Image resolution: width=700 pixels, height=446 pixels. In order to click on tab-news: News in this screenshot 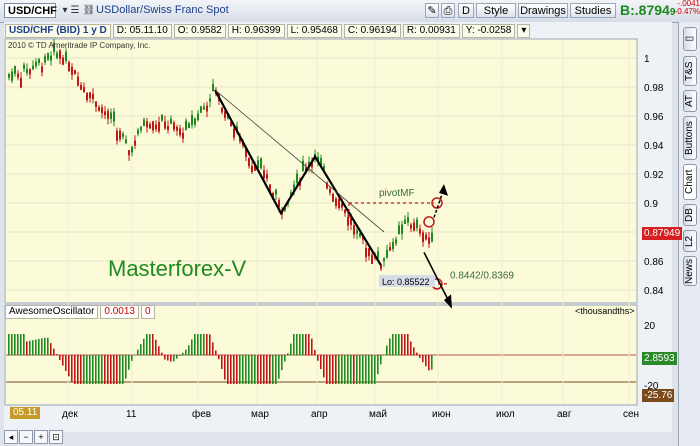, I will do `click(690, 271)`.